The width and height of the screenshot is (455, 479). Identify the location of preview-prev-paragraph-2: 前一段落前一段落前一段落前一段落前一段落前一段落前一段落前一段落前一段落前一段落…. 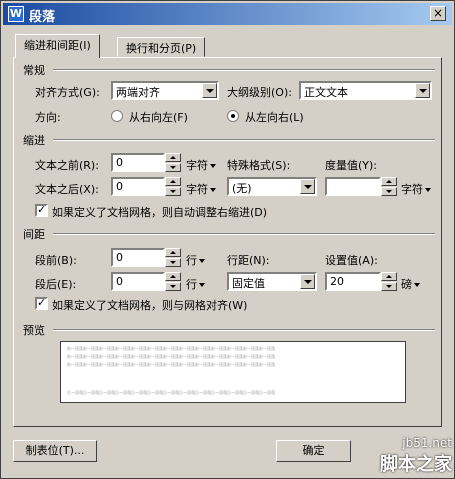
(171, 356).